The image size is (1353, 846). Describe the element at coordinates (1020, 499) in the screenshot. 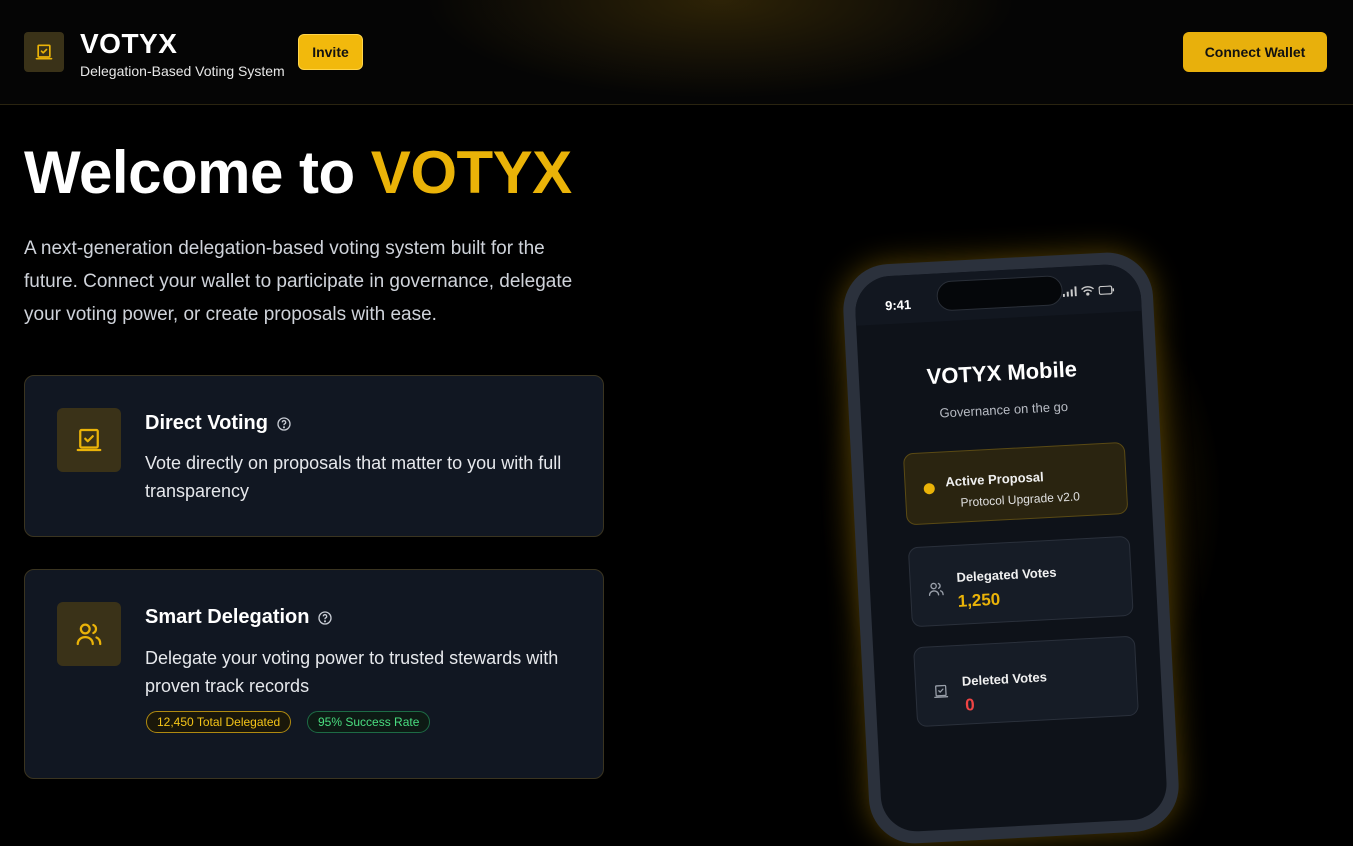

I see `active-proposal-detail: Protocol Upgrade v2.0` at that location.